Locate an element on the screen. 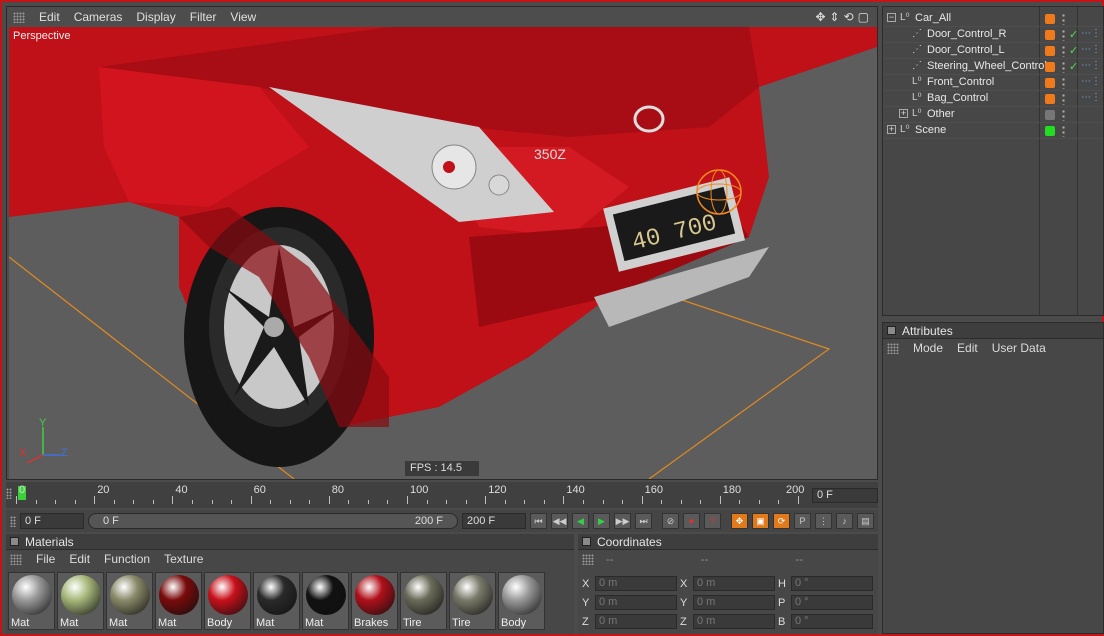 This screenshot has height=636, width=1104. object-row: L⁰ Bag_Control ⋯⋮ is located at coordinates (993, 99).